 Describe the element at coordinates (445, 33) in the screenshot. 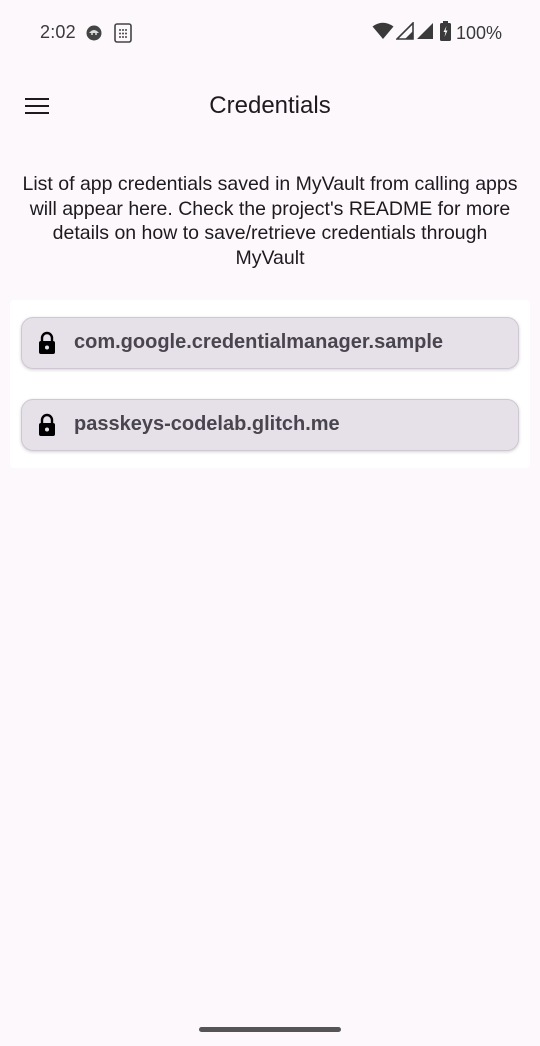

I see `battery-icon` at that location.